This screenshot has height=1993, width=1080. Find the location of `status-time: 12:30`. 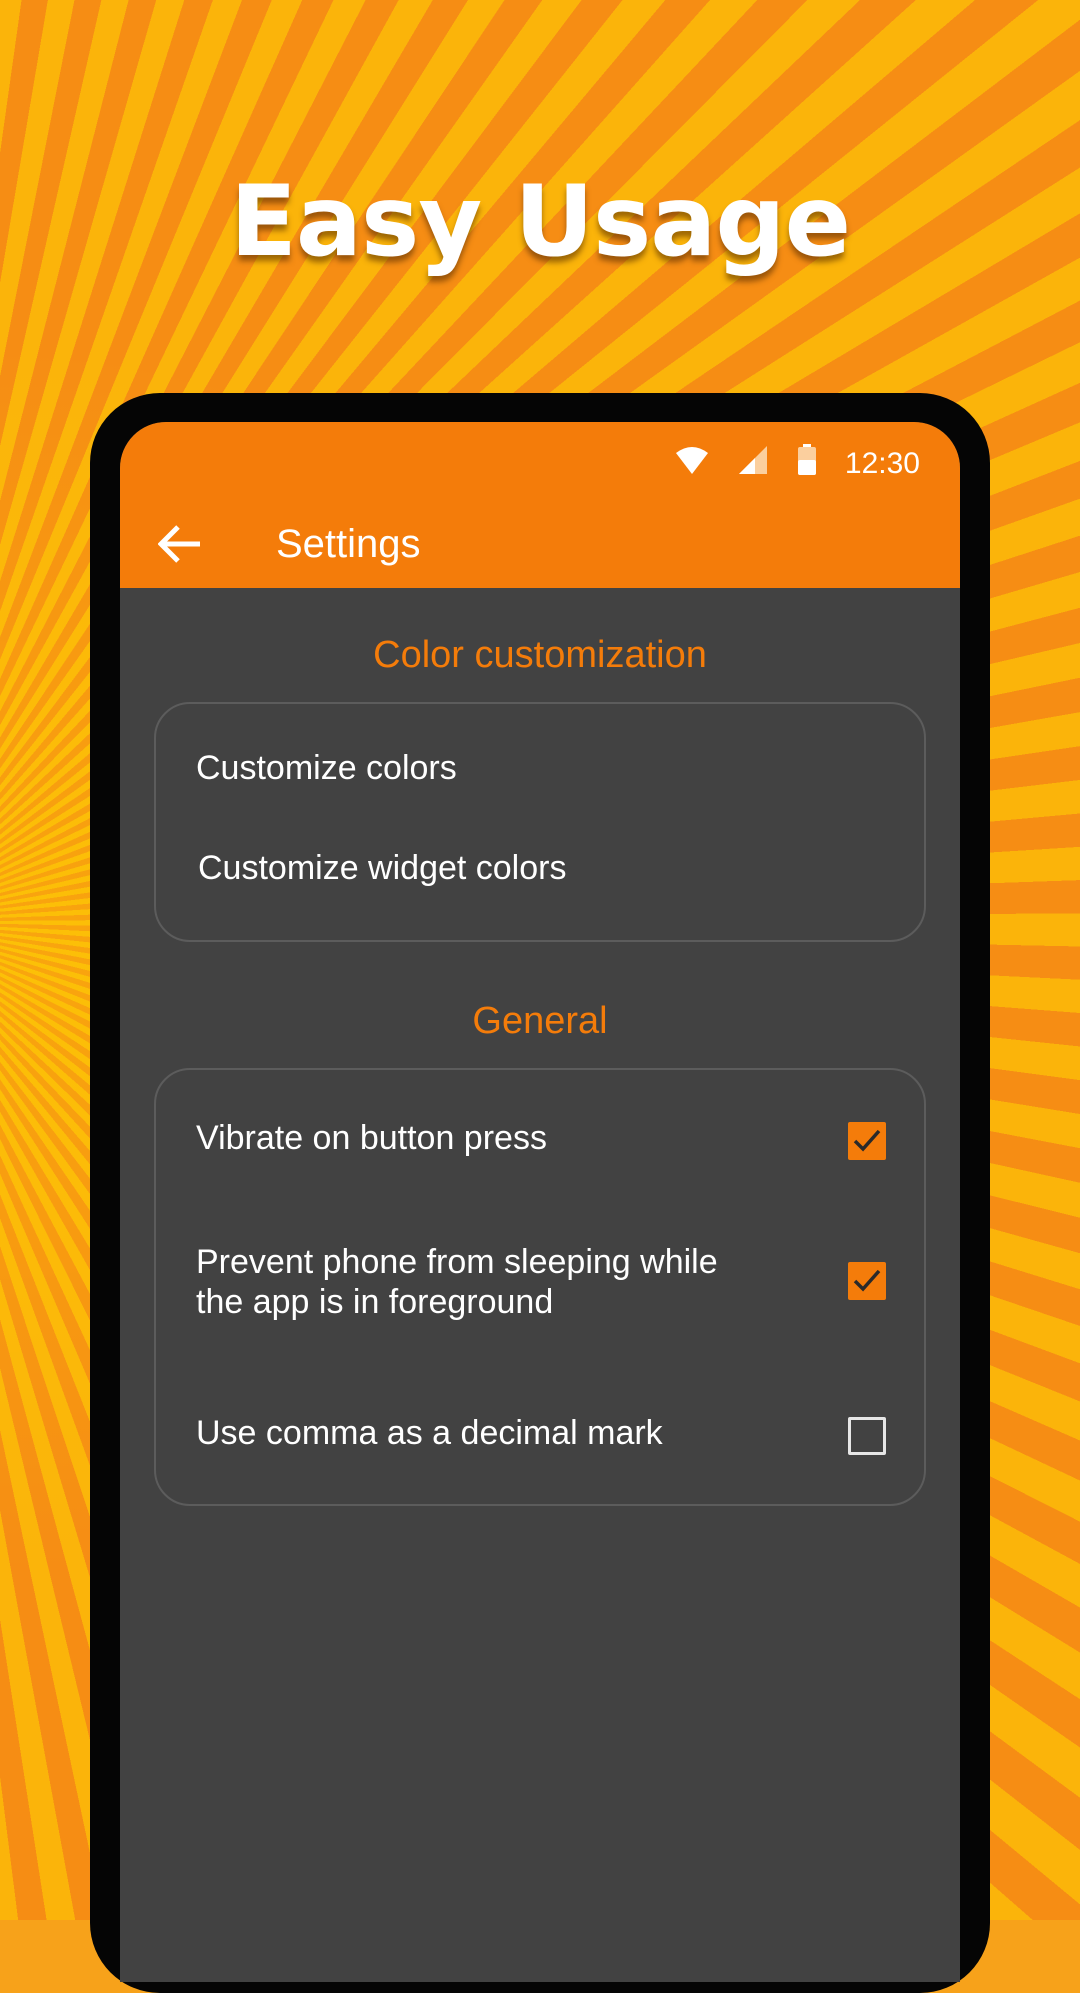

status-time: 12:30 is located at coordinates (882, 463).